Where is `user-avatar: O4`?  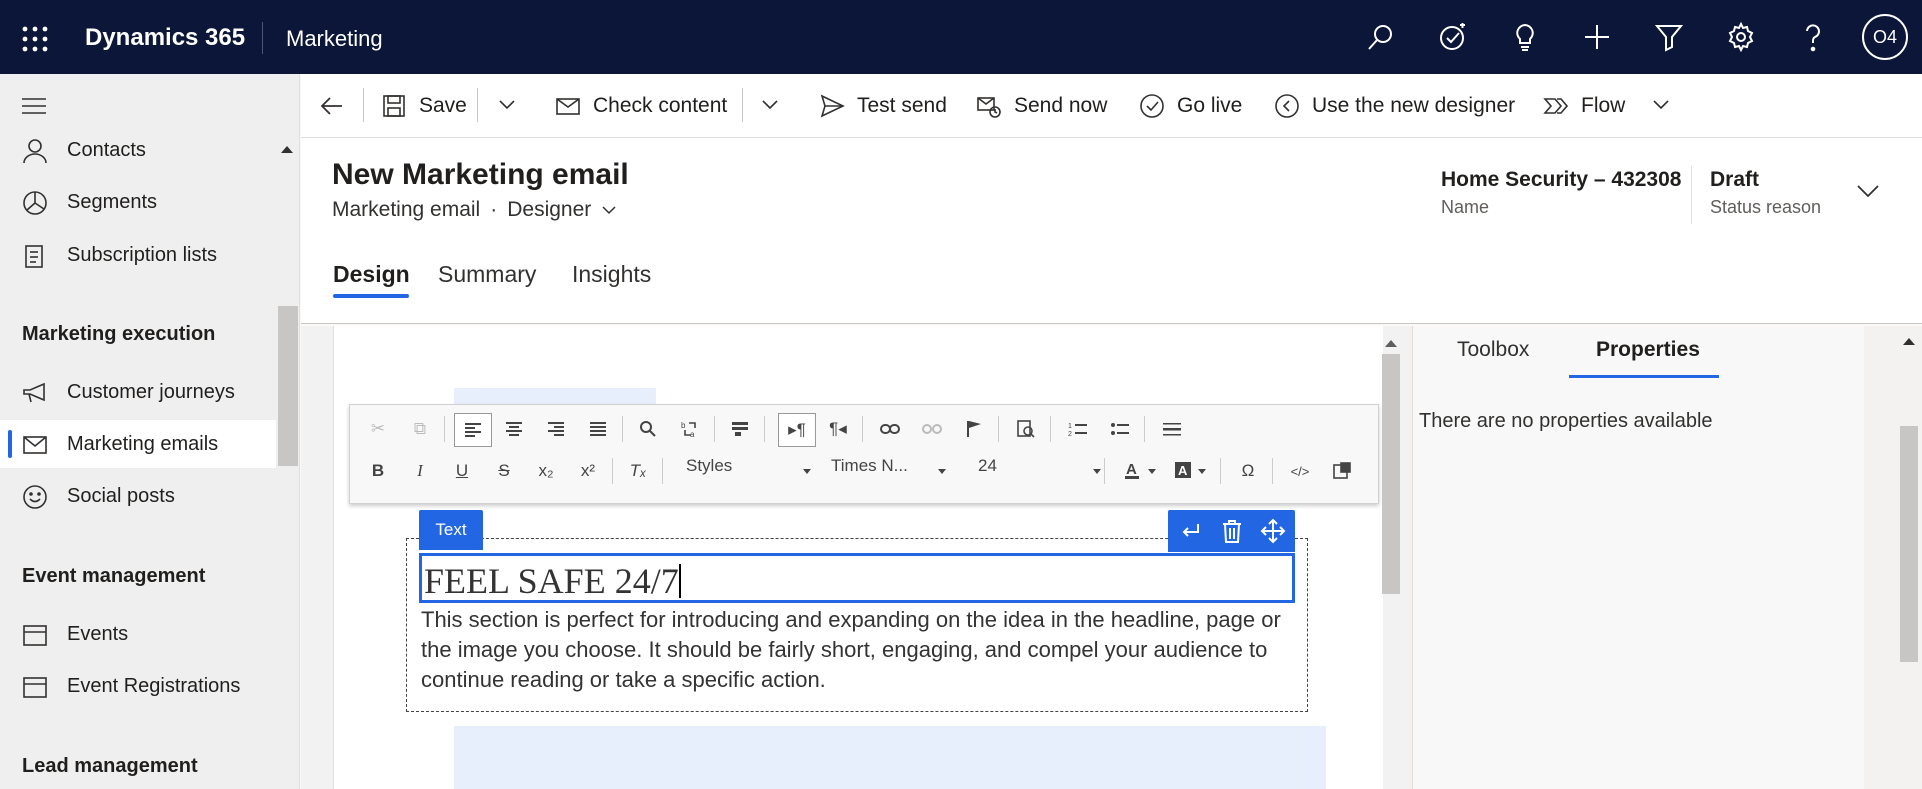 user-avatar: O4 is located at coordinates (1885, 37).